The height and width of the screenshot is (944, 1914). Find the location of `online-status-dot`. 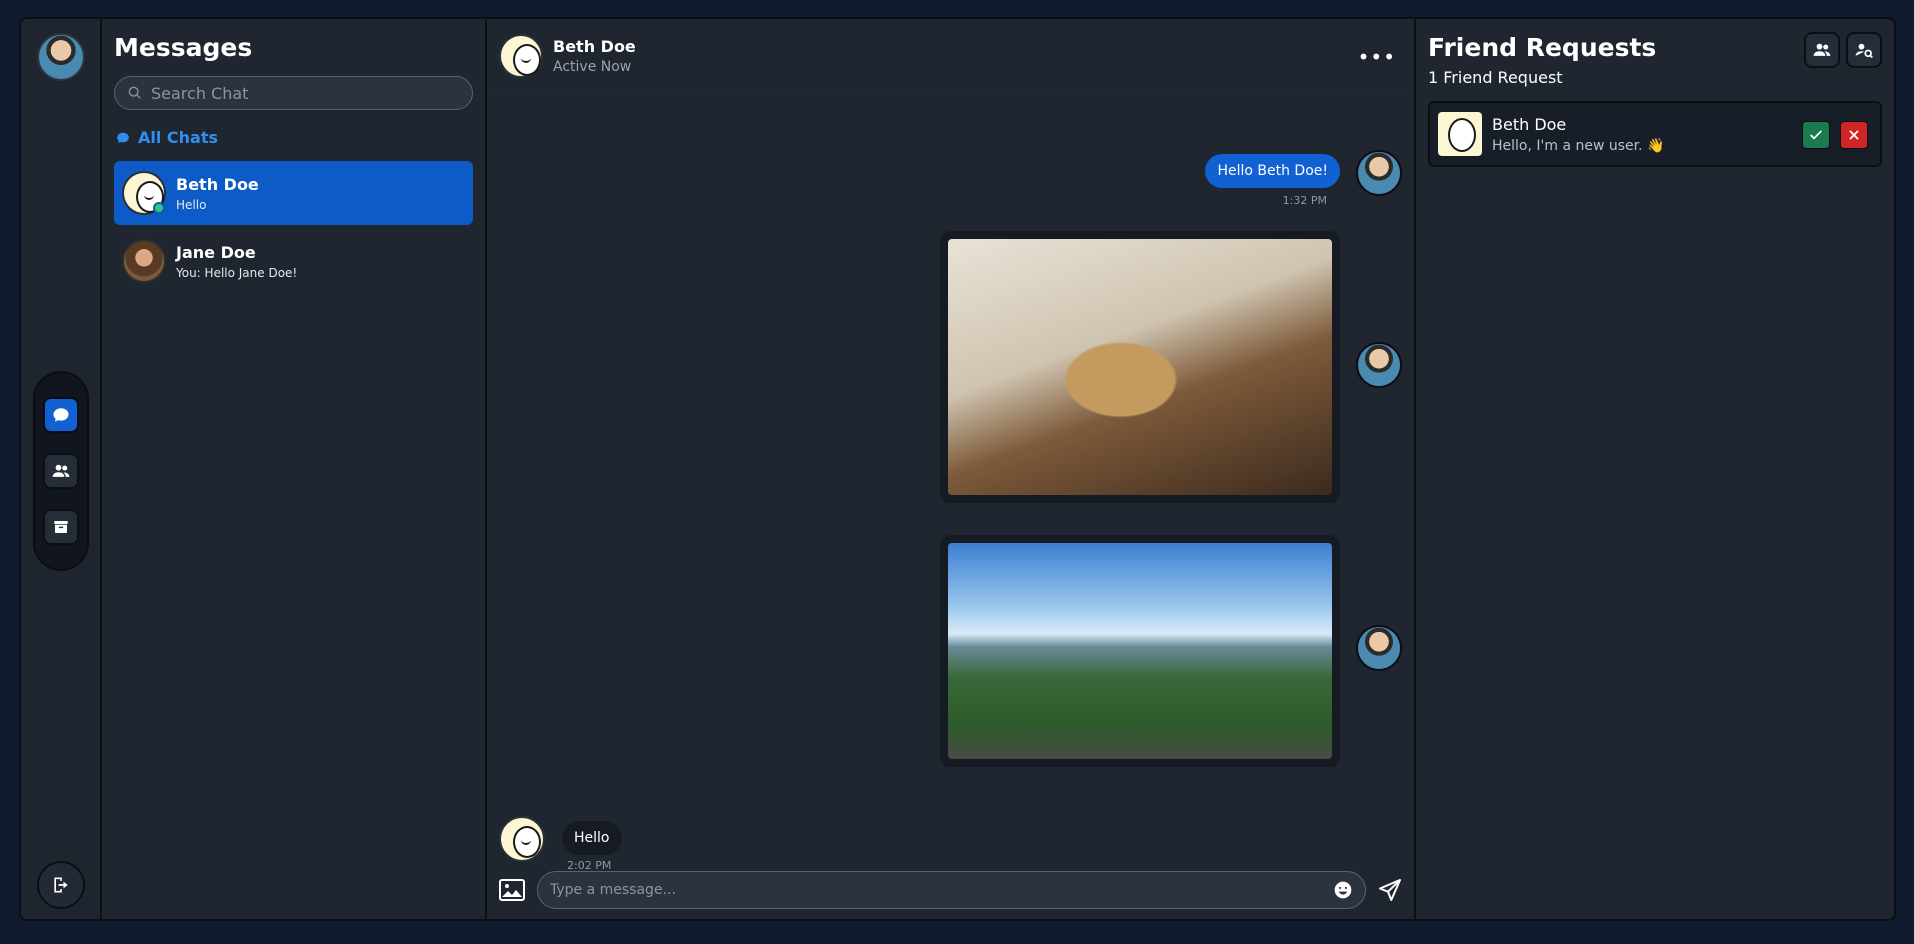

online-status-dot is located at coordinates (159, 208).